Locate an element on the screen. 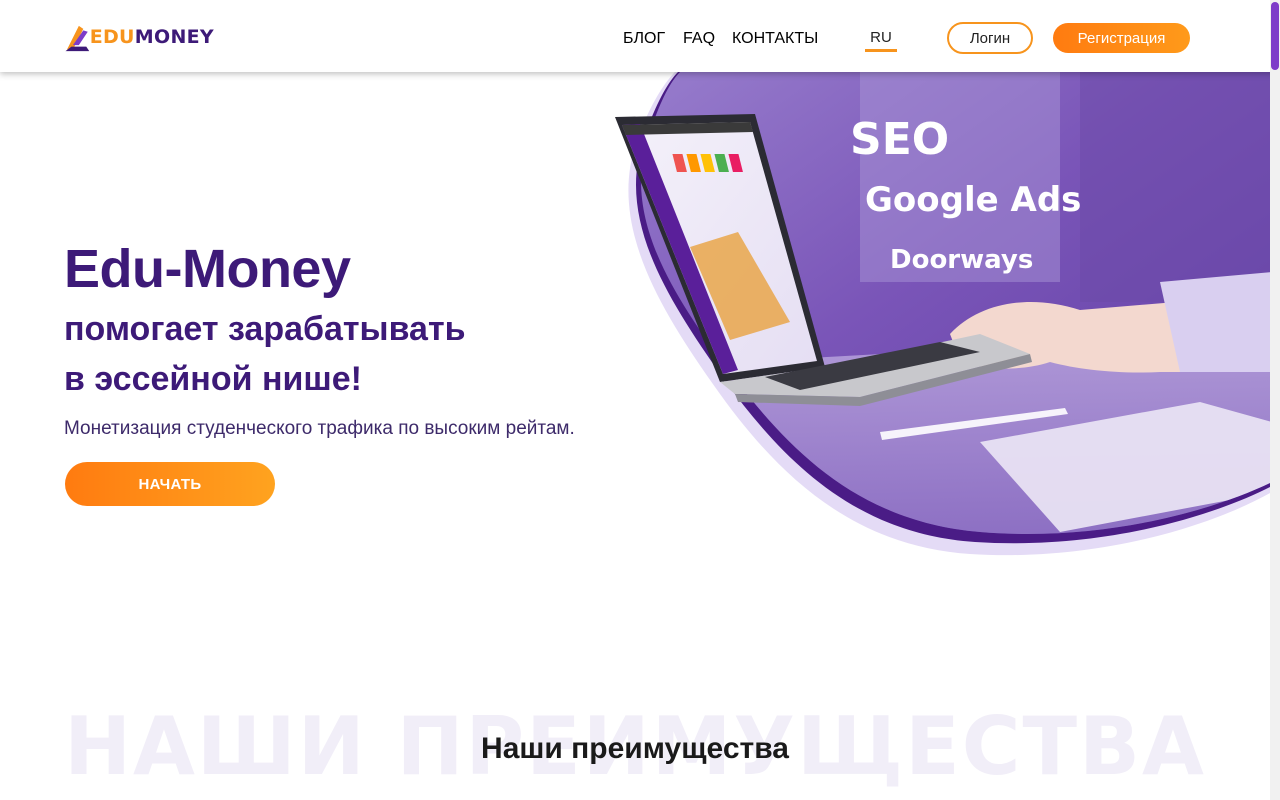 This screenshot has height=800, width=1280. hero-subtitle-line2: в эссейной нише! is located at coordinates (213, 379).